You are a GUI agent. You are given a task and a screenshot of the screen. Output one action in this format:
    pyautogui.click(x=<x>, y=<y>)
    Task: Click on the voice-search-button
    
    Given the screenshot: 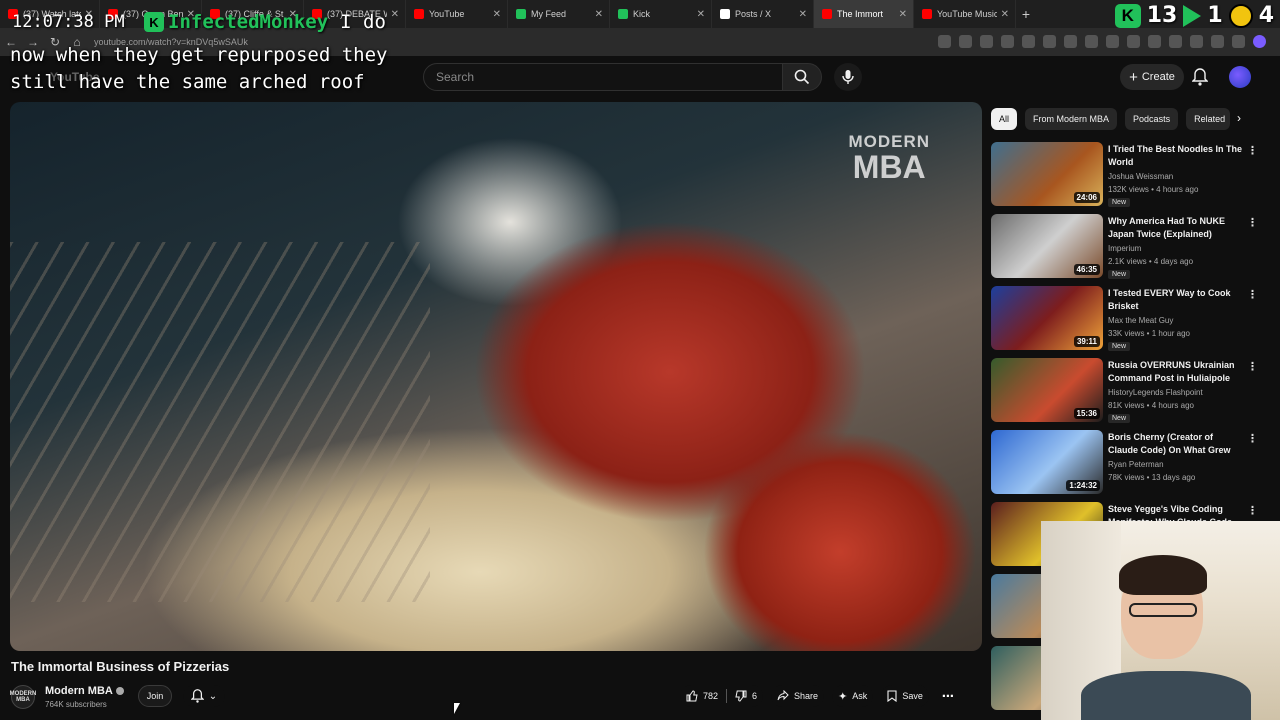 What is the action you would take?
    pyautogui.click(x=848, y=77)
    